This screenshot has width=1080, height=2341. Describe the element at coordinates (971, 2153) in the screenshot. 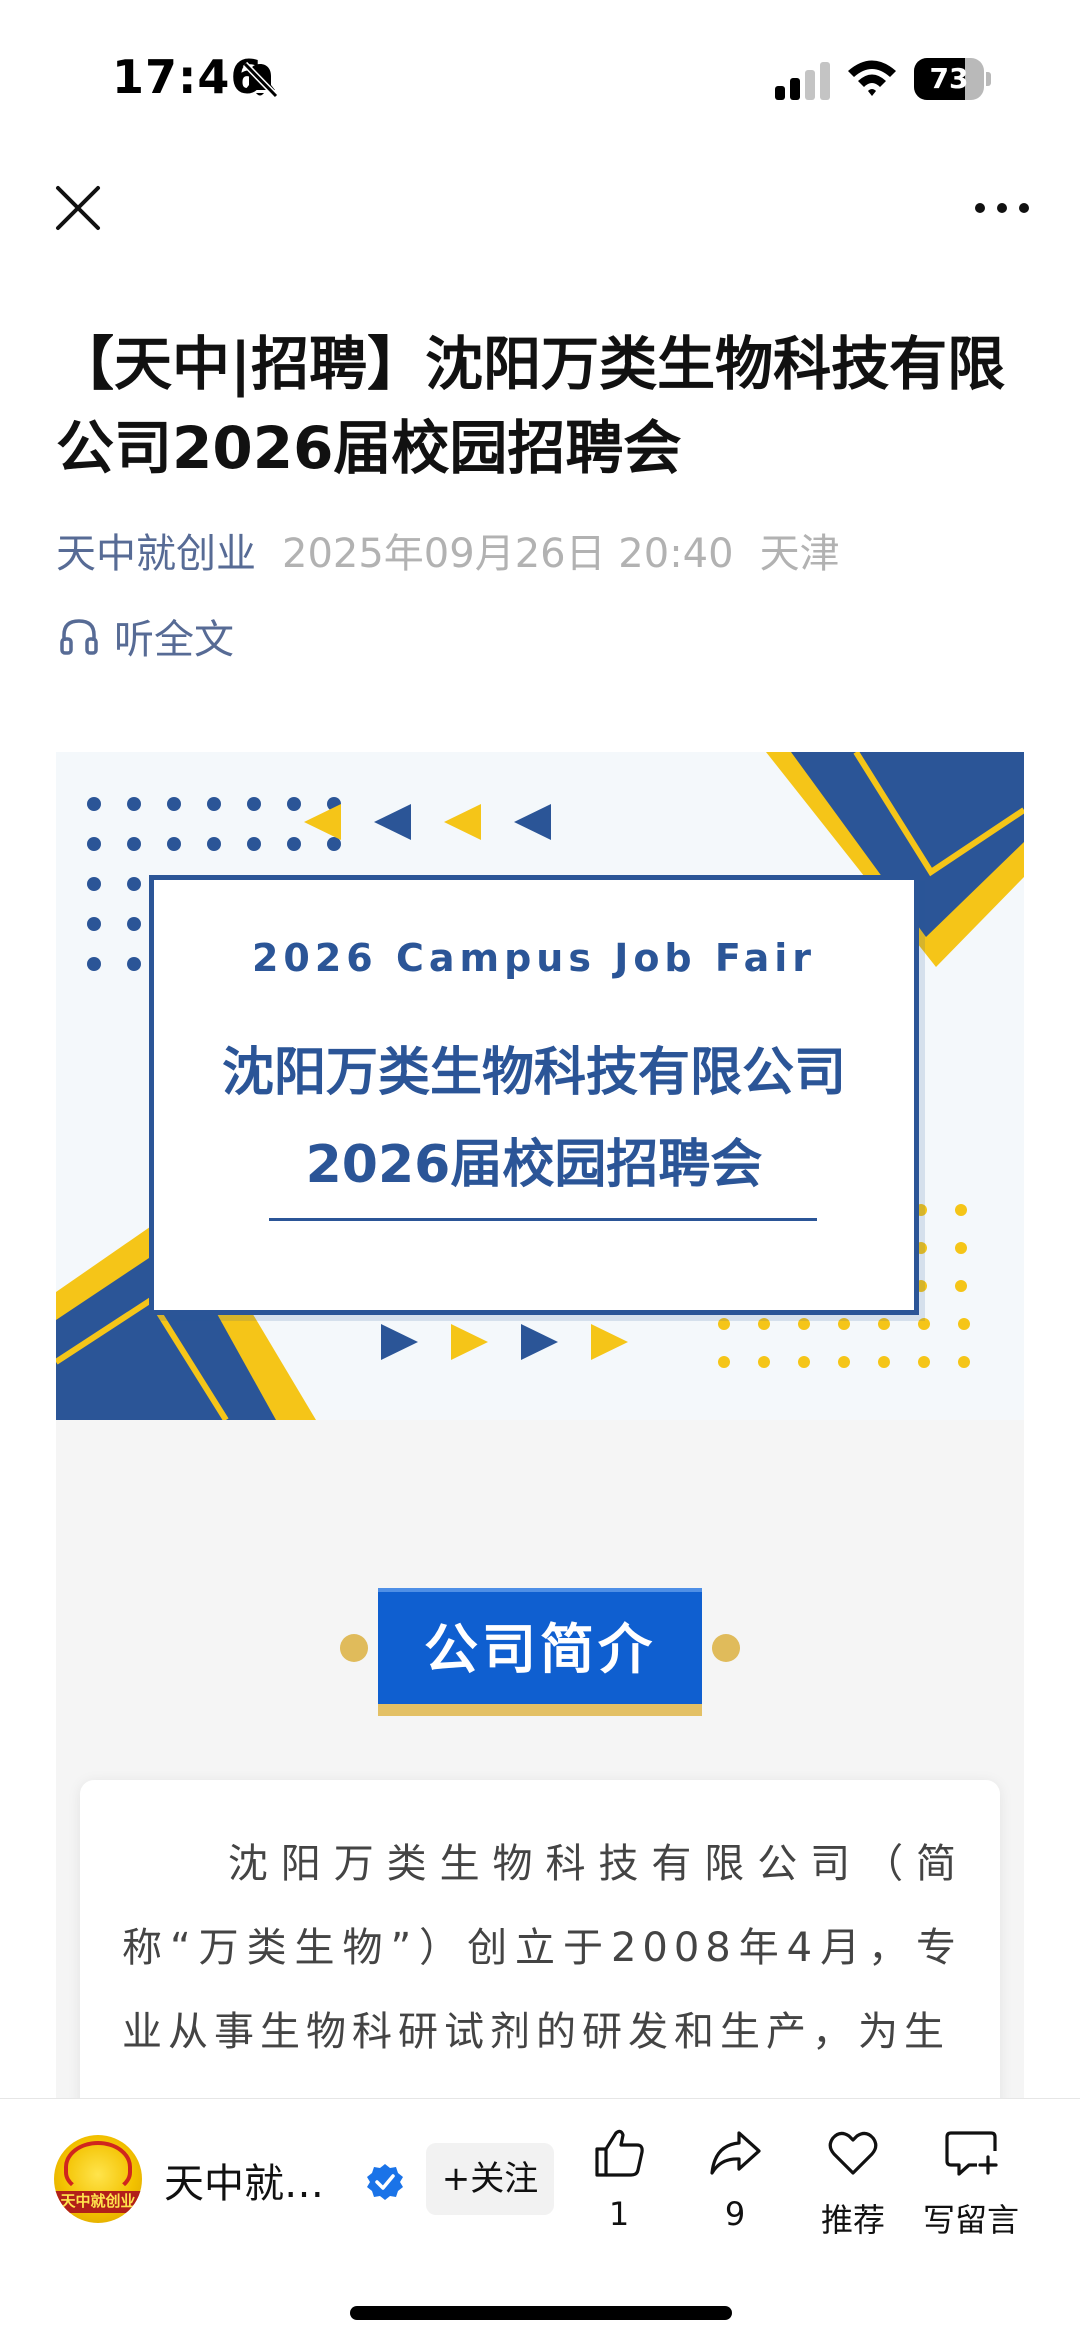

I see `comment-plus-icon` at that location.